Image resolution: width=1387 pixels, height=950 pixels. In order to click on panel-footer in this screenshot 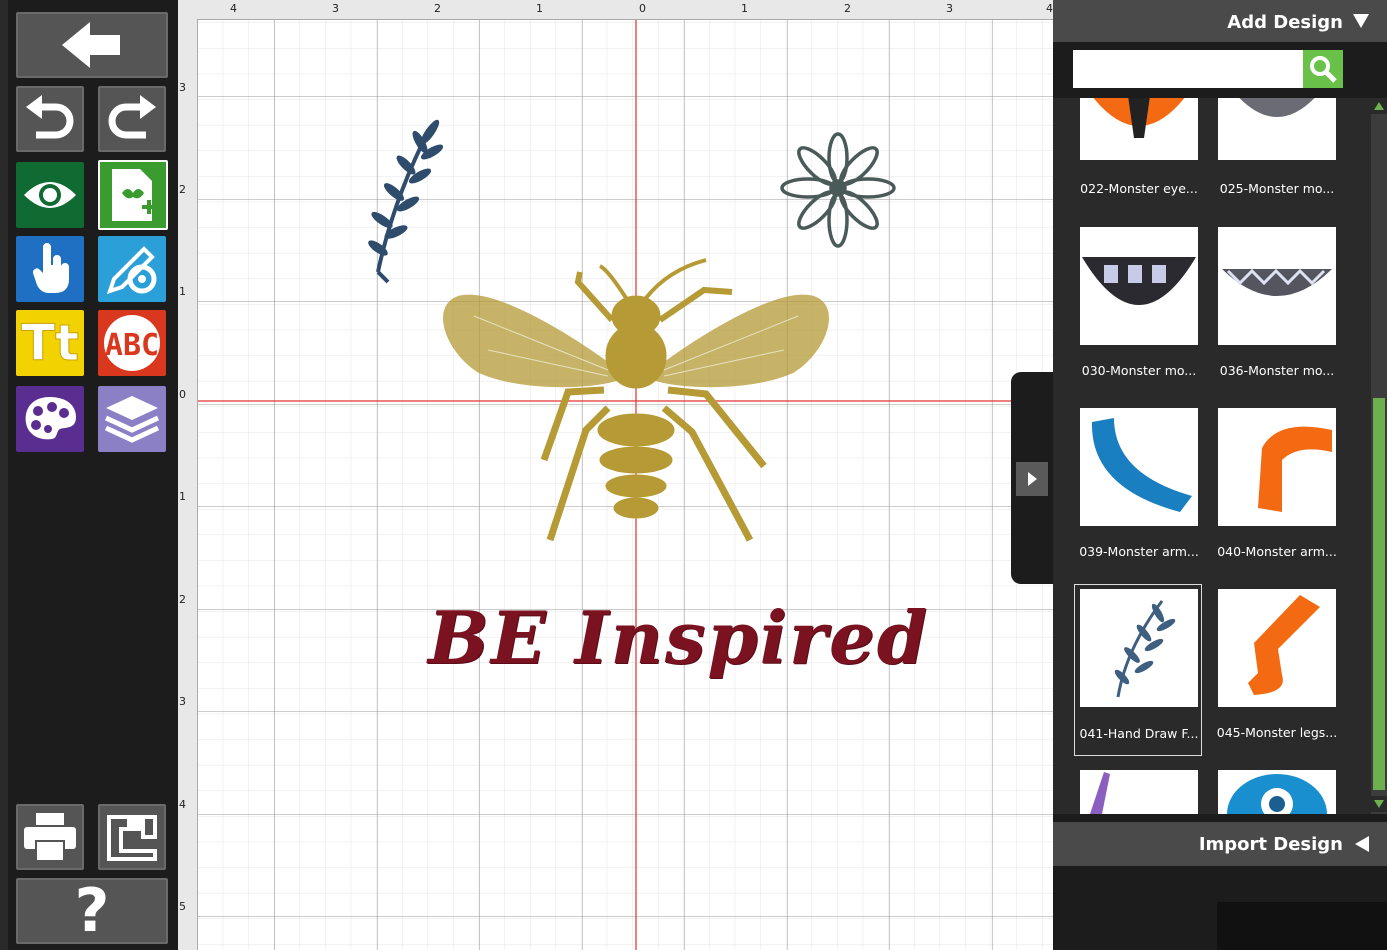, I will do `click(1220, 908)`.